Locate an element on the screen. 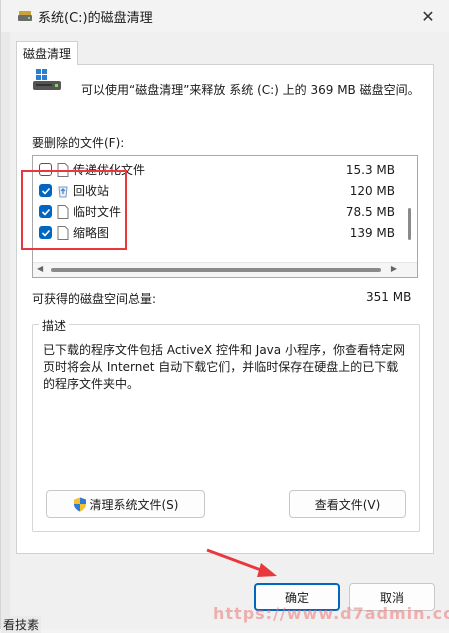  view-files-button: 查看文件(V) is located at coordinates (347, 504).